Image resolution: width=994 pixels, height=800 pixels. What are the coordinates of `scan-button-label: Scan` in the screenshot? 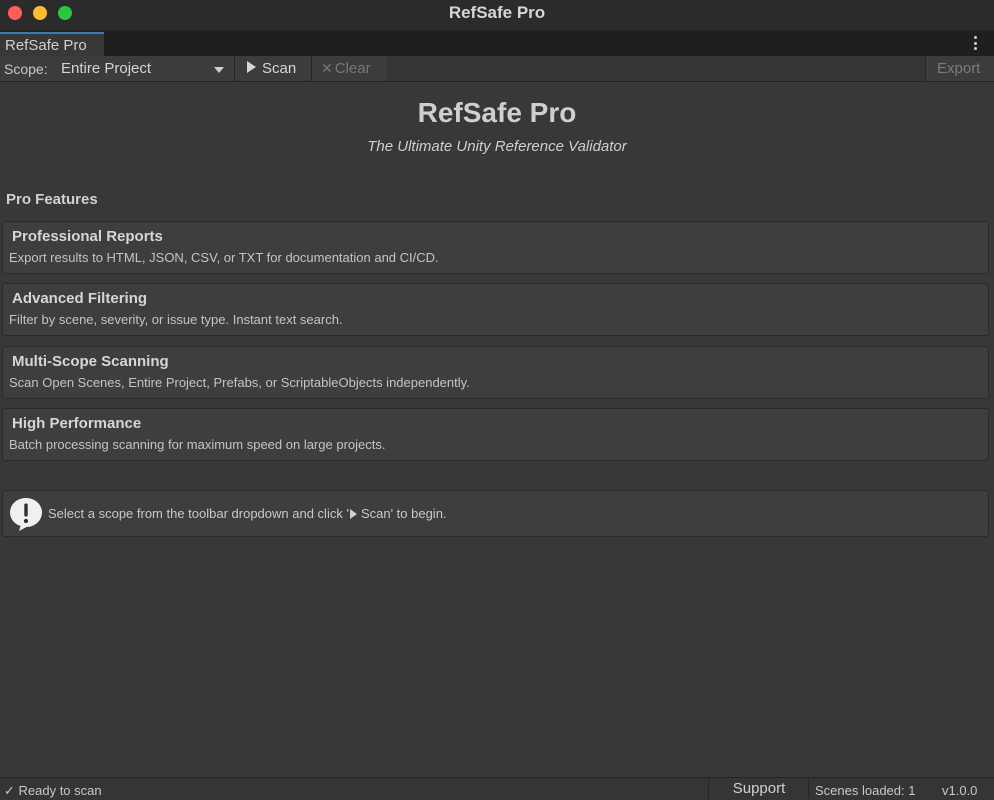 It's located at (279, 68).